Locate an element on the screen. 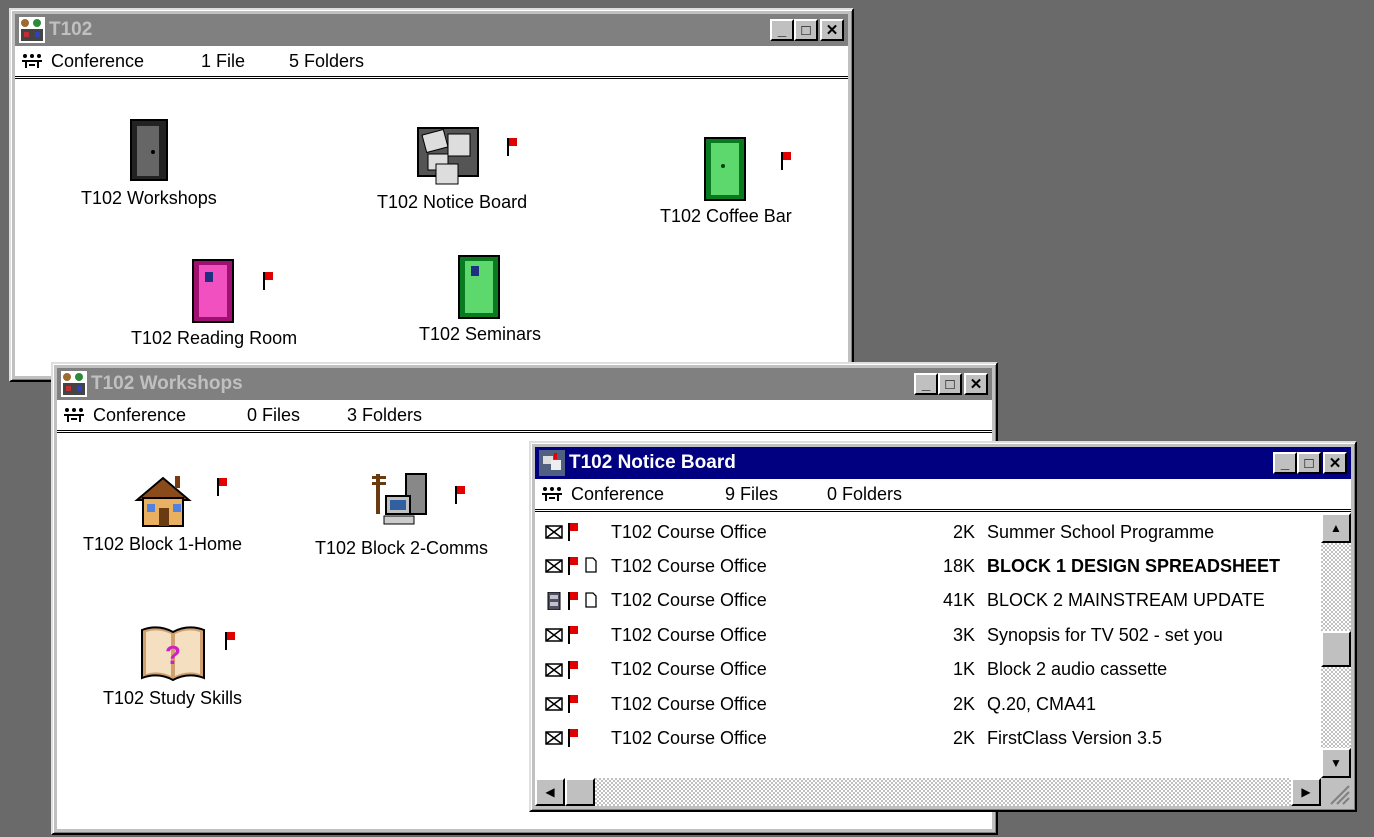 Image resolution: width=1374 pixels, height=837 pixels. folder-item-study-skills: ? T102 Study Skills is located at coordinates (172, 664).